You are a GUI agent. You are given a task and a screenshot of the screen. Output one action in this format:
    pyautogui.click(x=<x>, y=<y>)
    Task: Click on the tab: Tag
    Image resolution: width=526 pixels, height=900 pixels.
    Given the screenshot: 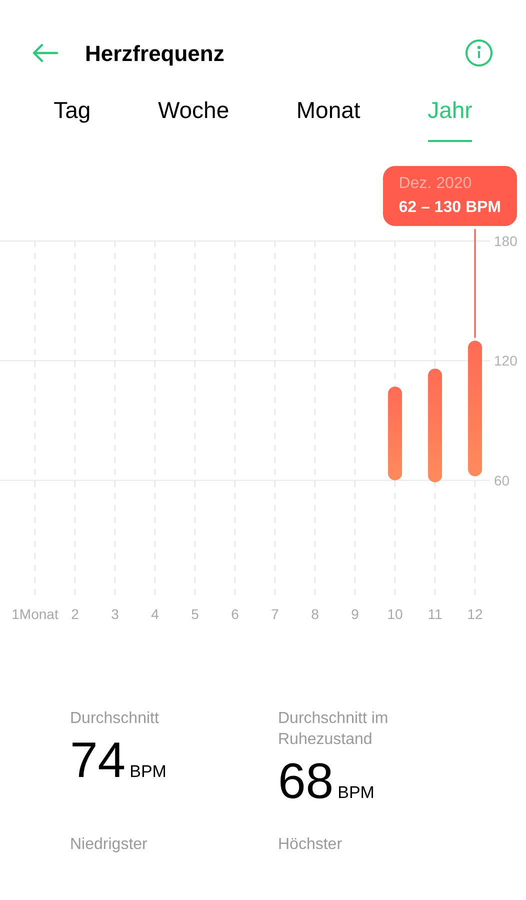 What is the action you would take?
    pyautogui.click(x=72, y=117)
    